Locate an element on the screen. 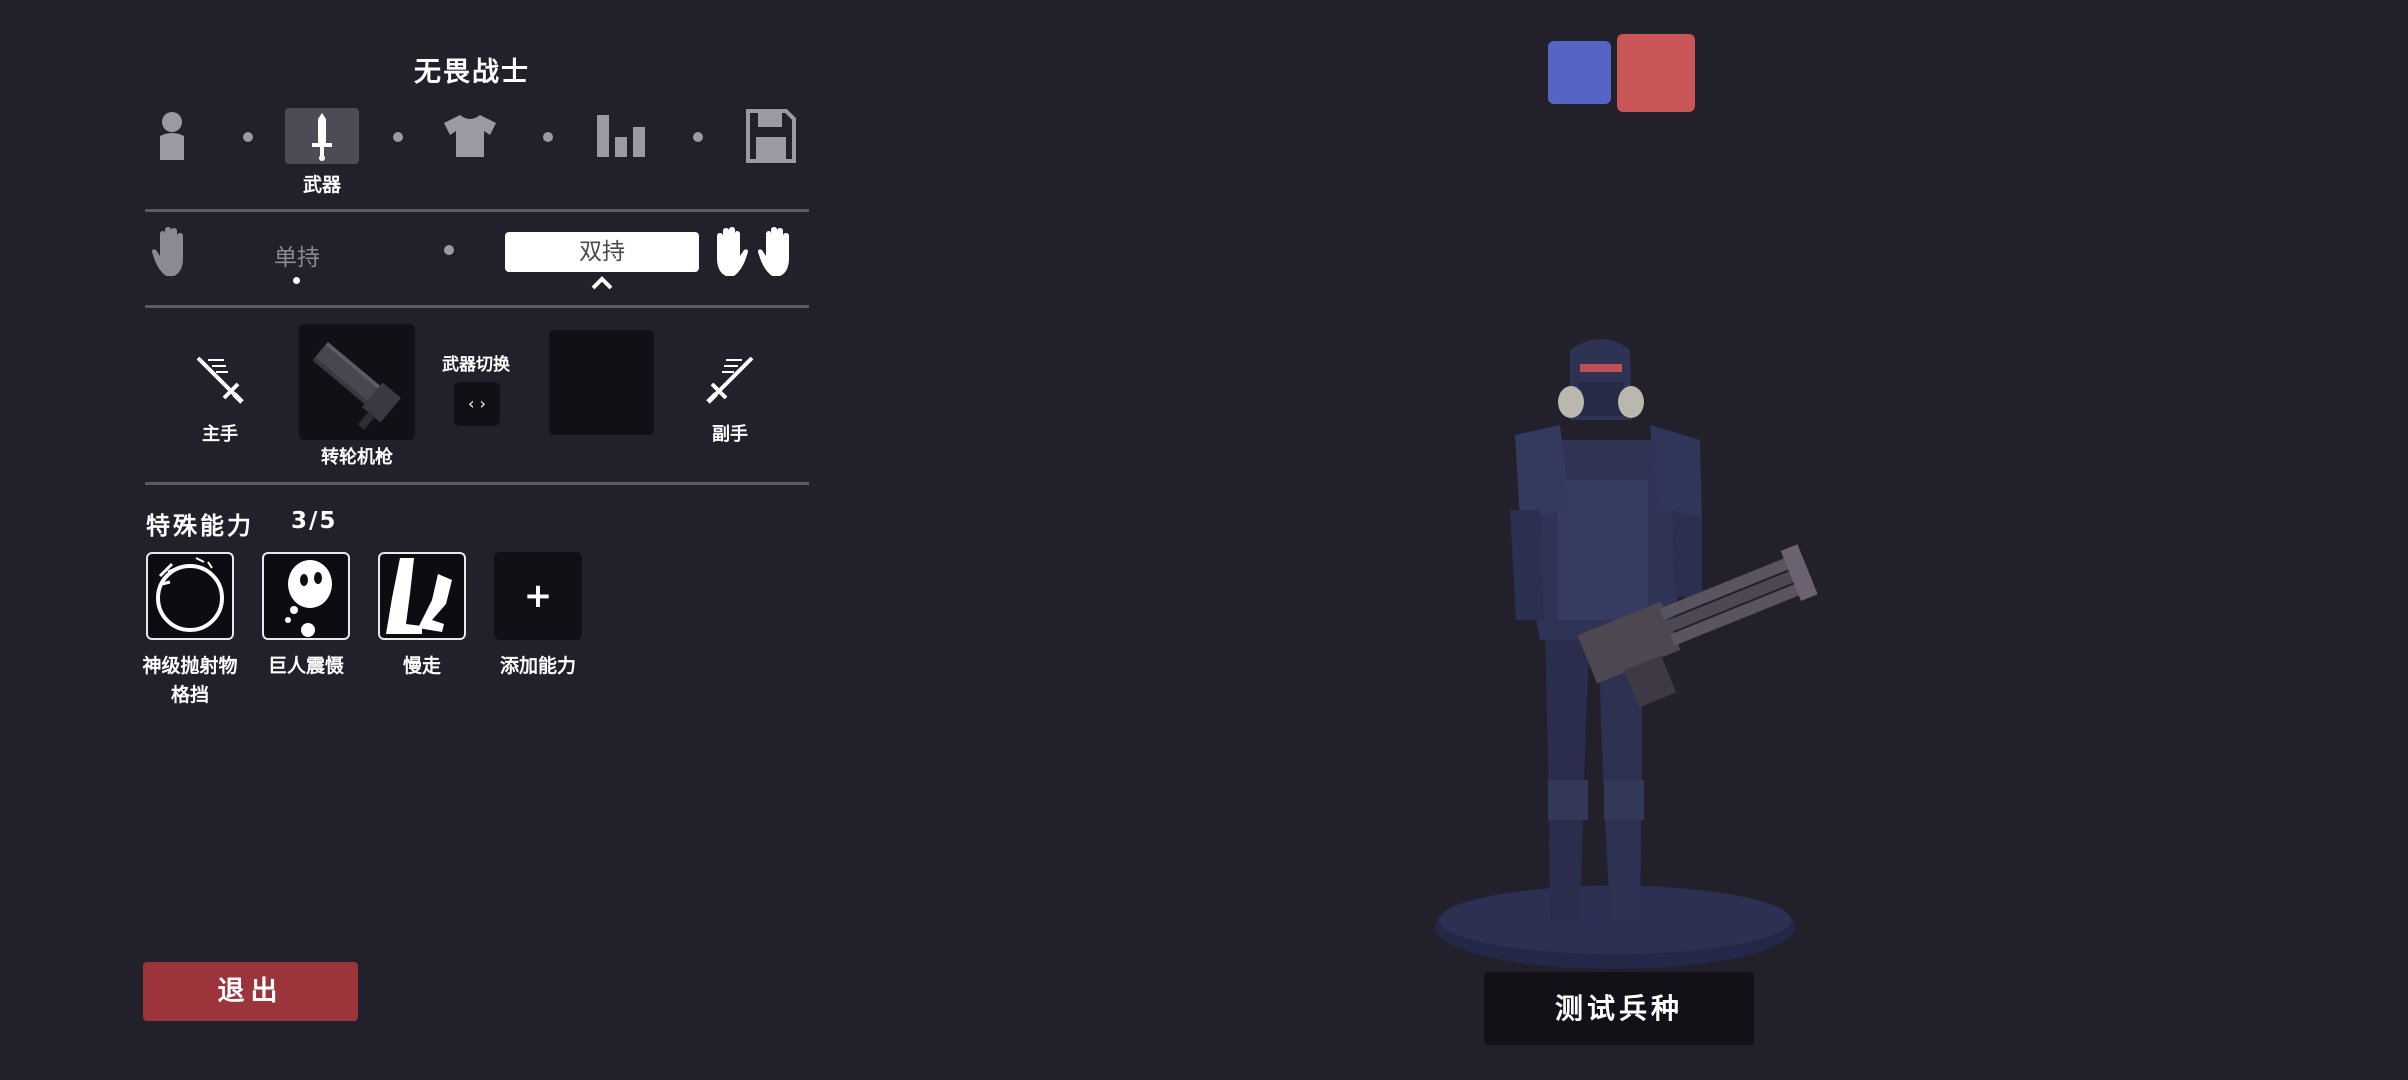  add-ability-button: + is located at coordinates (538, 596).